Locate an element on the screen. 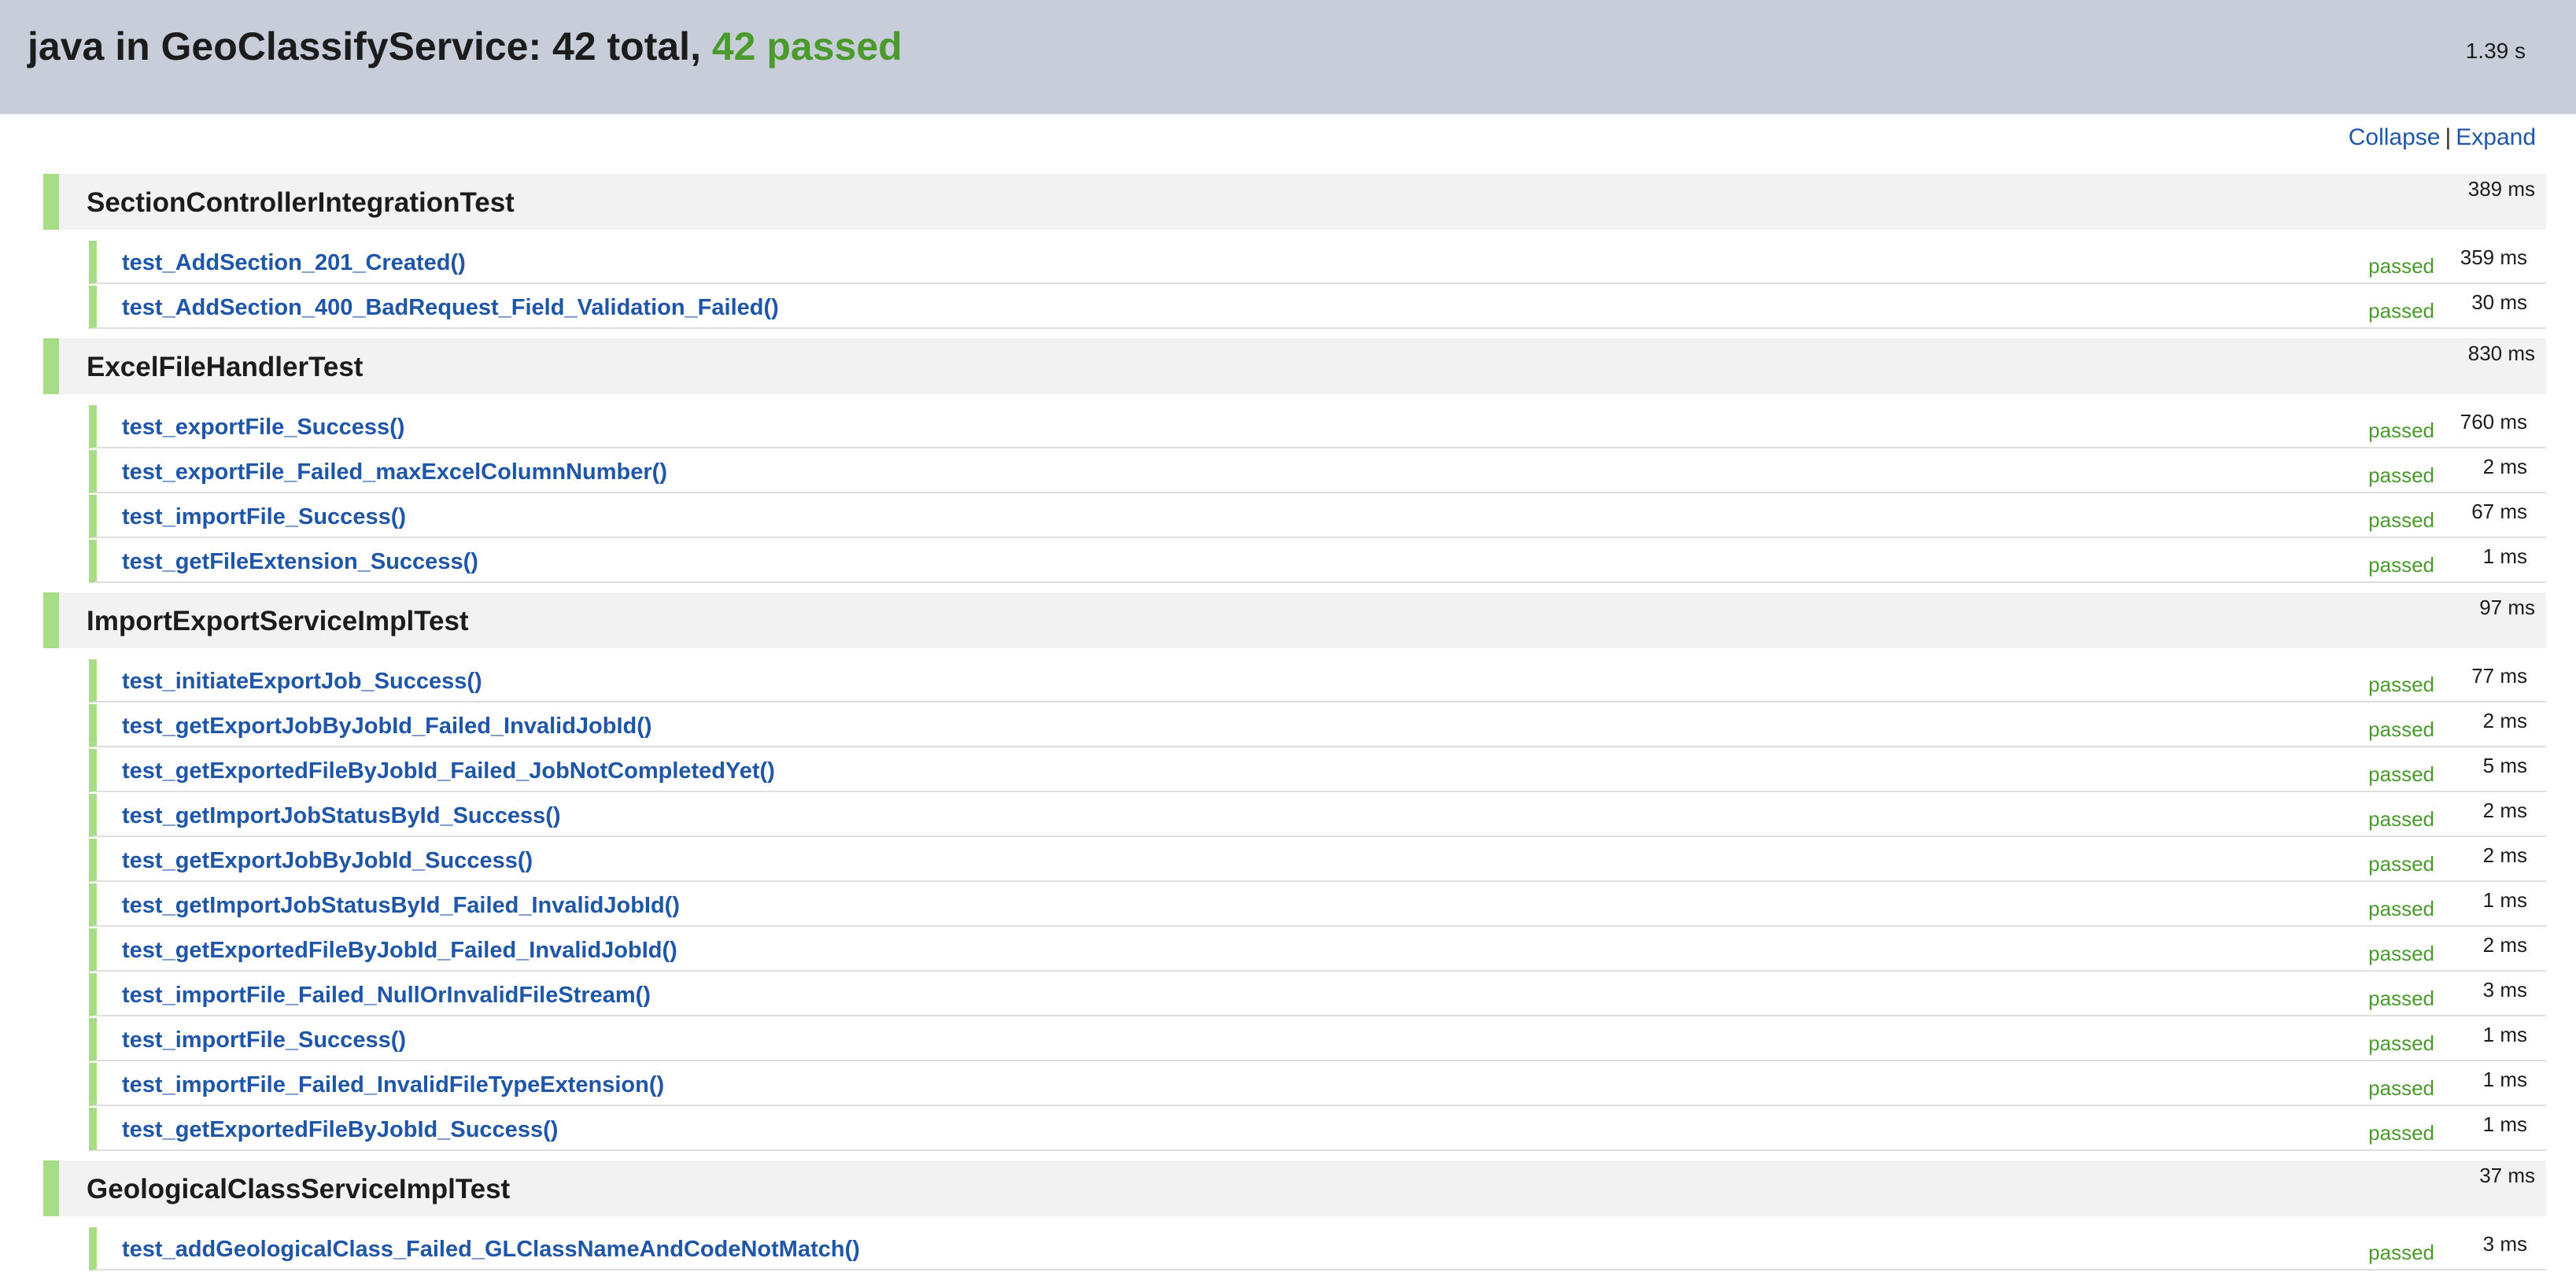 The image size is (2576, 1280). test-duration: 5 ms is located at coordinates (2504, 765).